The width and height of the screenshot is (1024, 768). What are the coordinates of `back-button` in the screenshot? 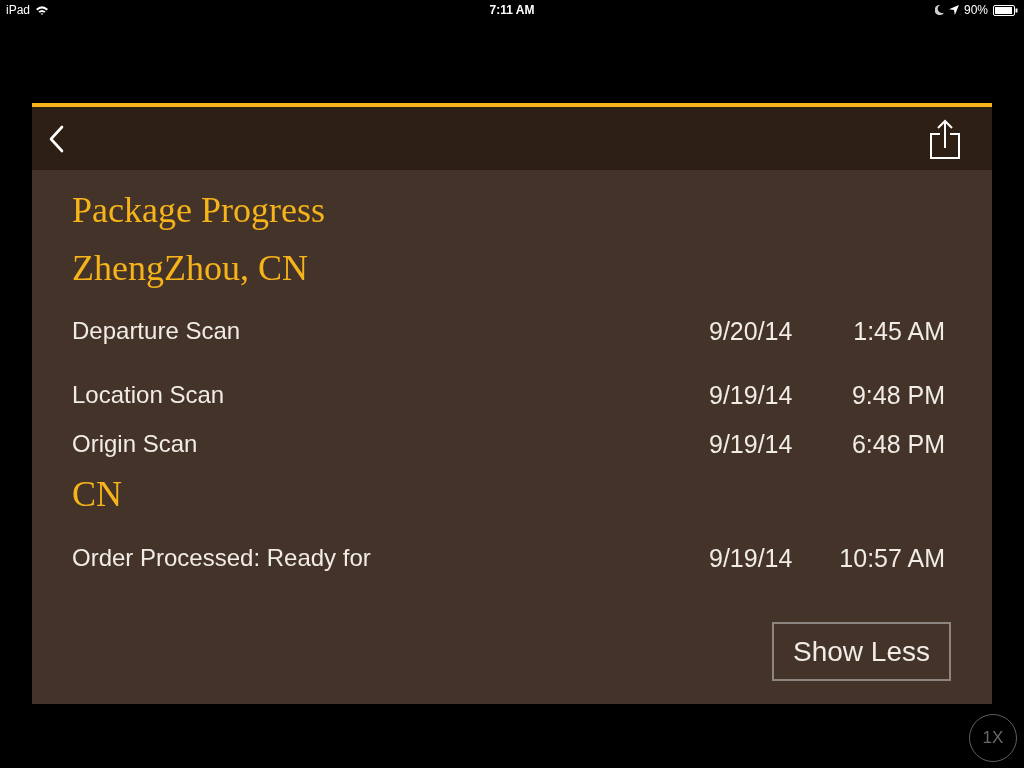 It's located at (56, 138).